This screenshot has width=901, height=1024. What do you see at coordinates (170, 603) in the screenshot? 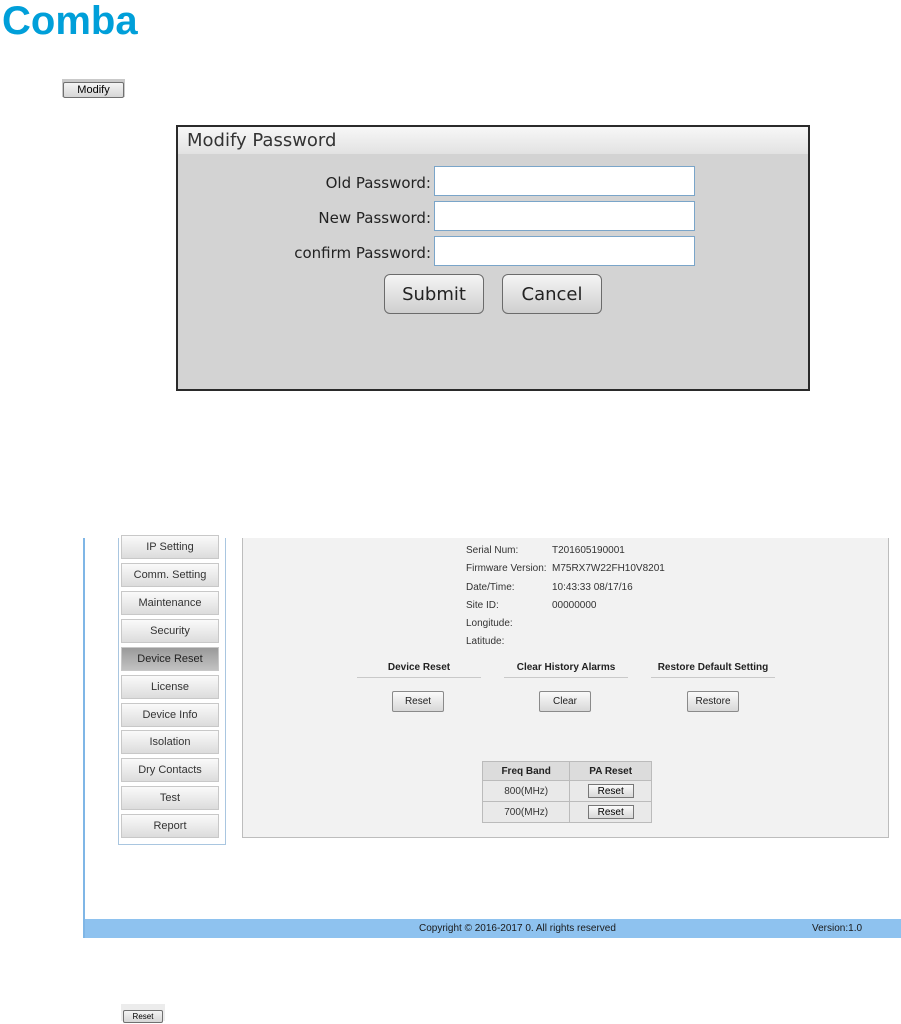
I see `sidebar-item-maintenance: Maintenance` at bounding box center [170, 603].